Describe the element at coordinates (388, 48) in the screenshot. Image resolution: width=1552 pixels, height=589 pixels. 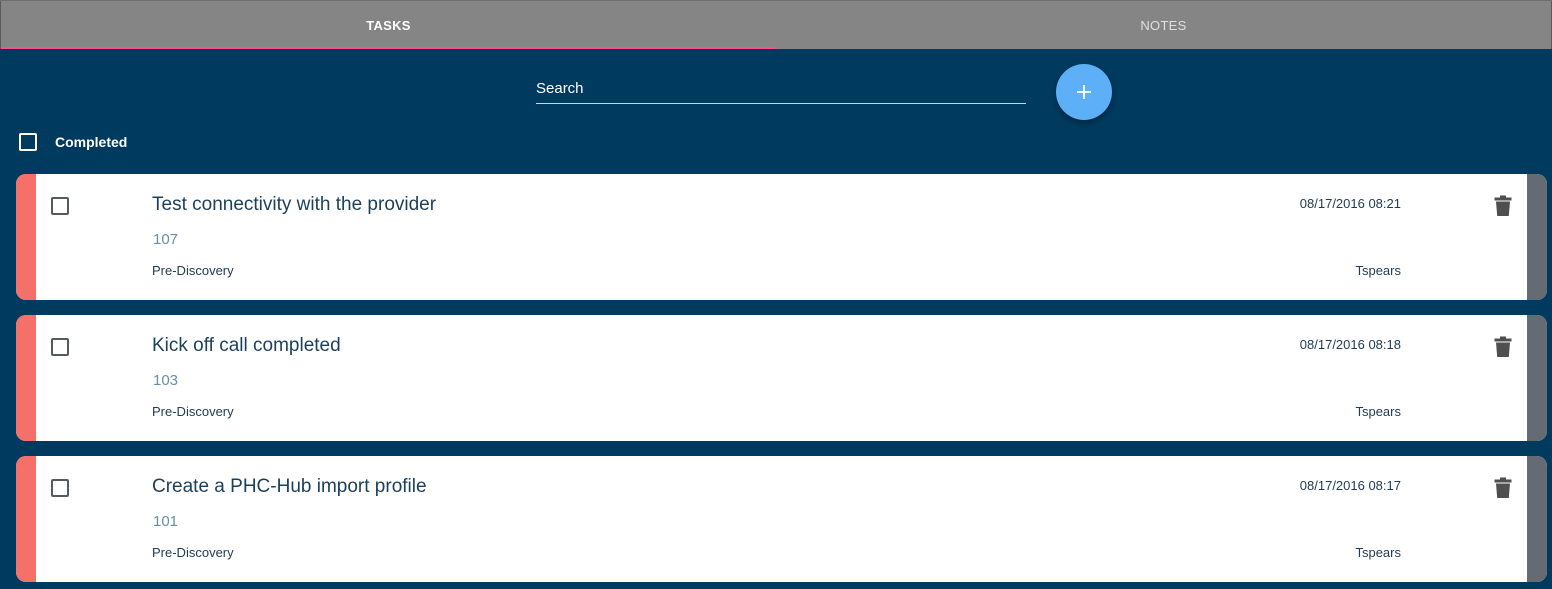
I see `active-tab-indicator` at that location.